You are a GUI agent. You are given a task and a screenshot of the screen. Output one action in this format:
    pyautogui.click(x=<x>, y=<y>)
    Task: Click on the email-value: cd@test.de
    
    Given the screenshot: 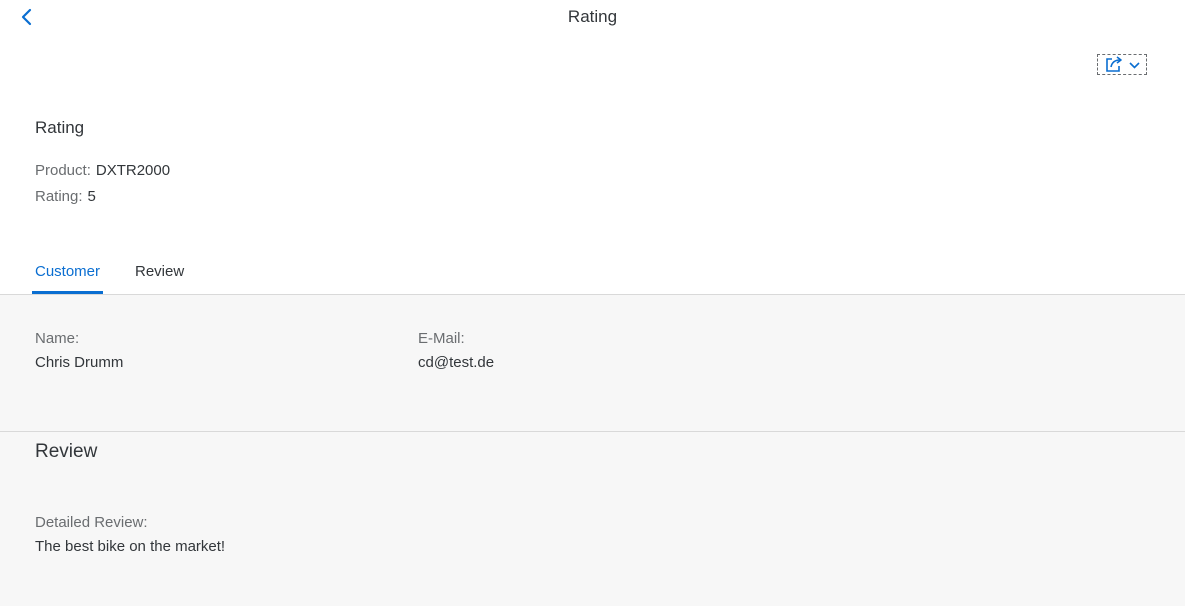 What is the action you would take?
    pyautogui.click(x=456, y=362)
    